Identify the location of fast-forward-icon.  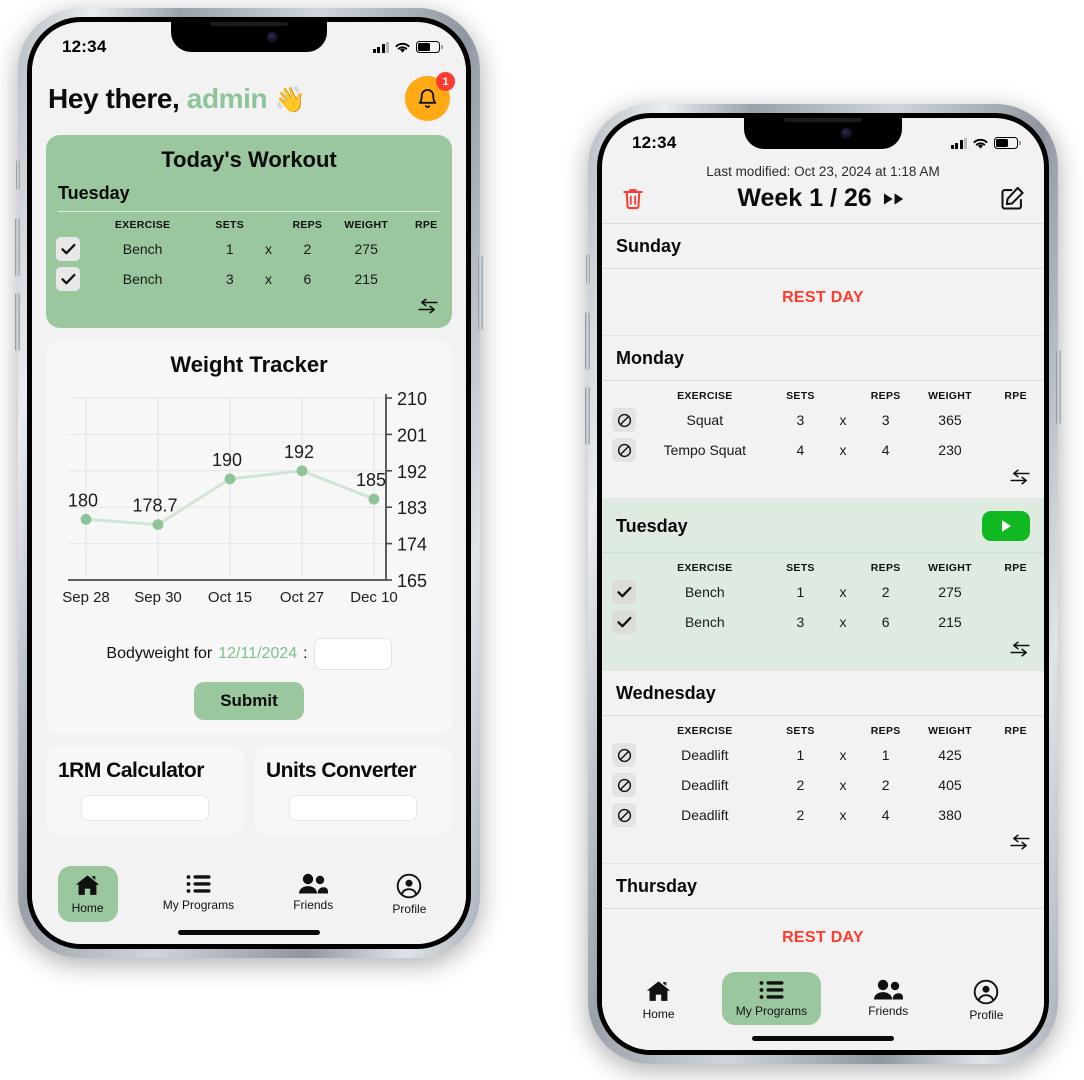
(895, 199).